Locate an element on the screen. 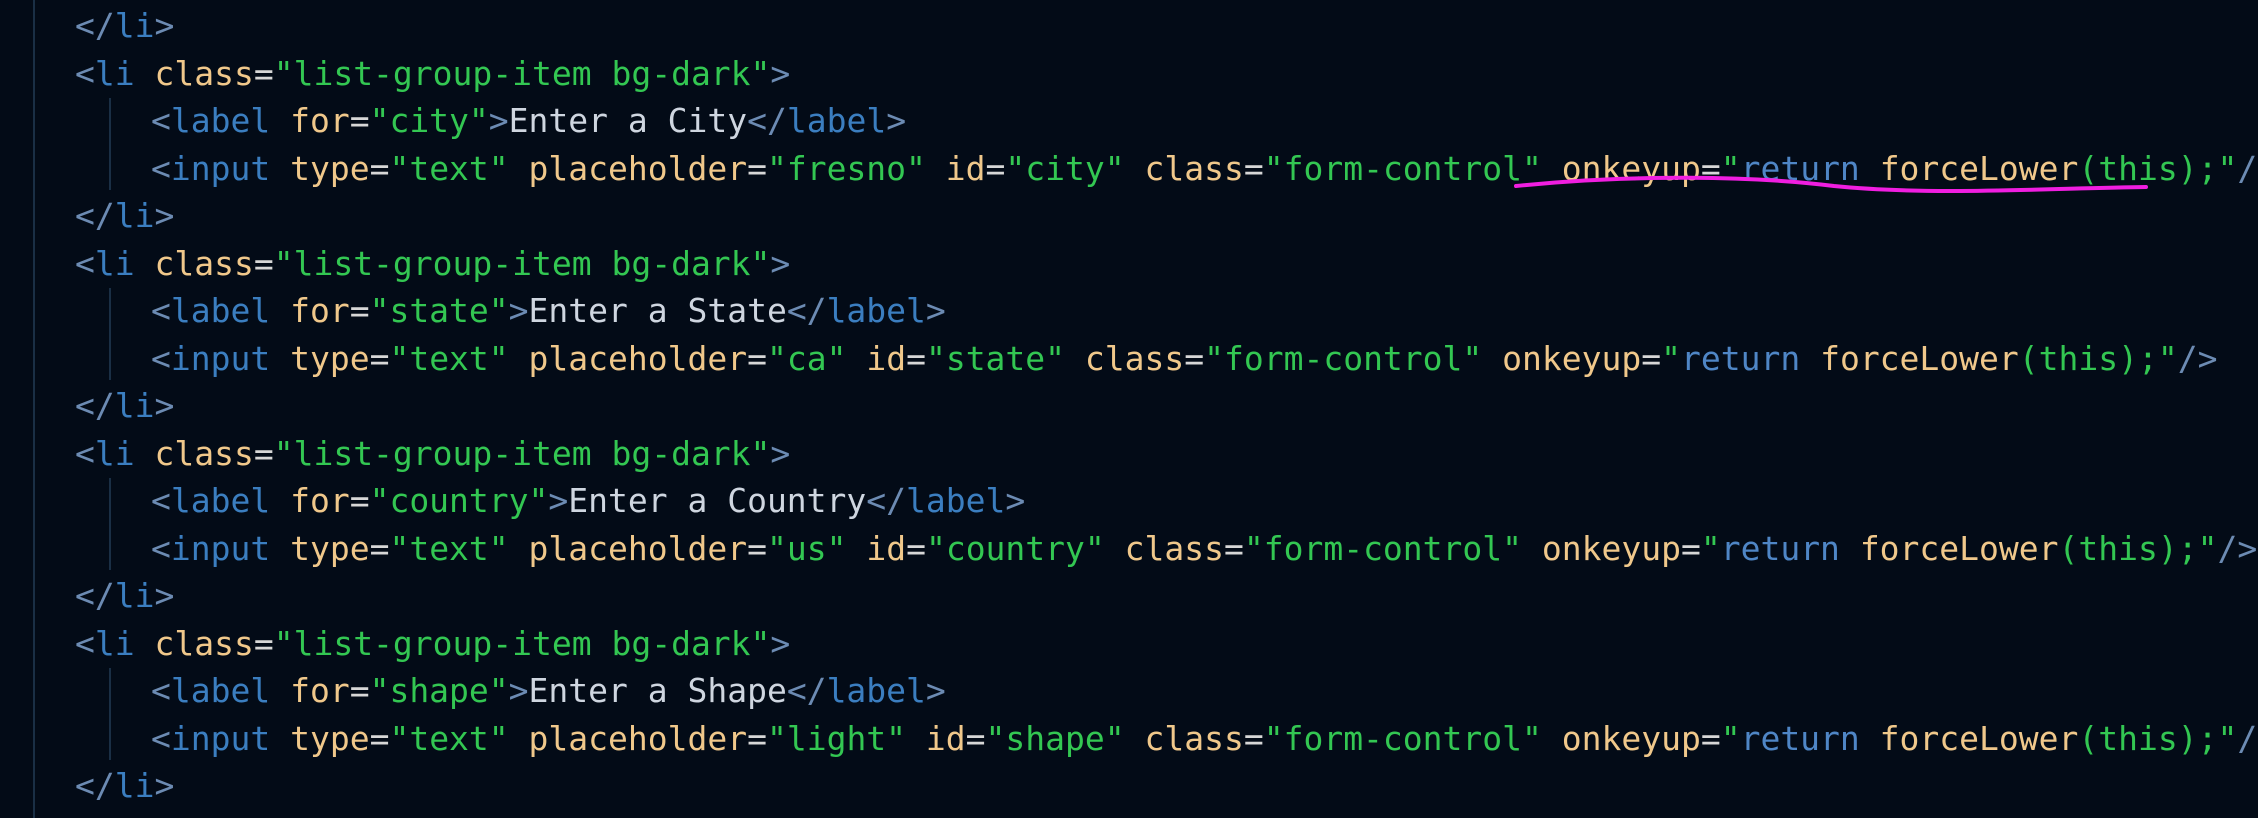 This screenshot has height=818, width=2258. code-line: <label for="shape">Enter a Shape</label> is located at coordinates (548, 690).